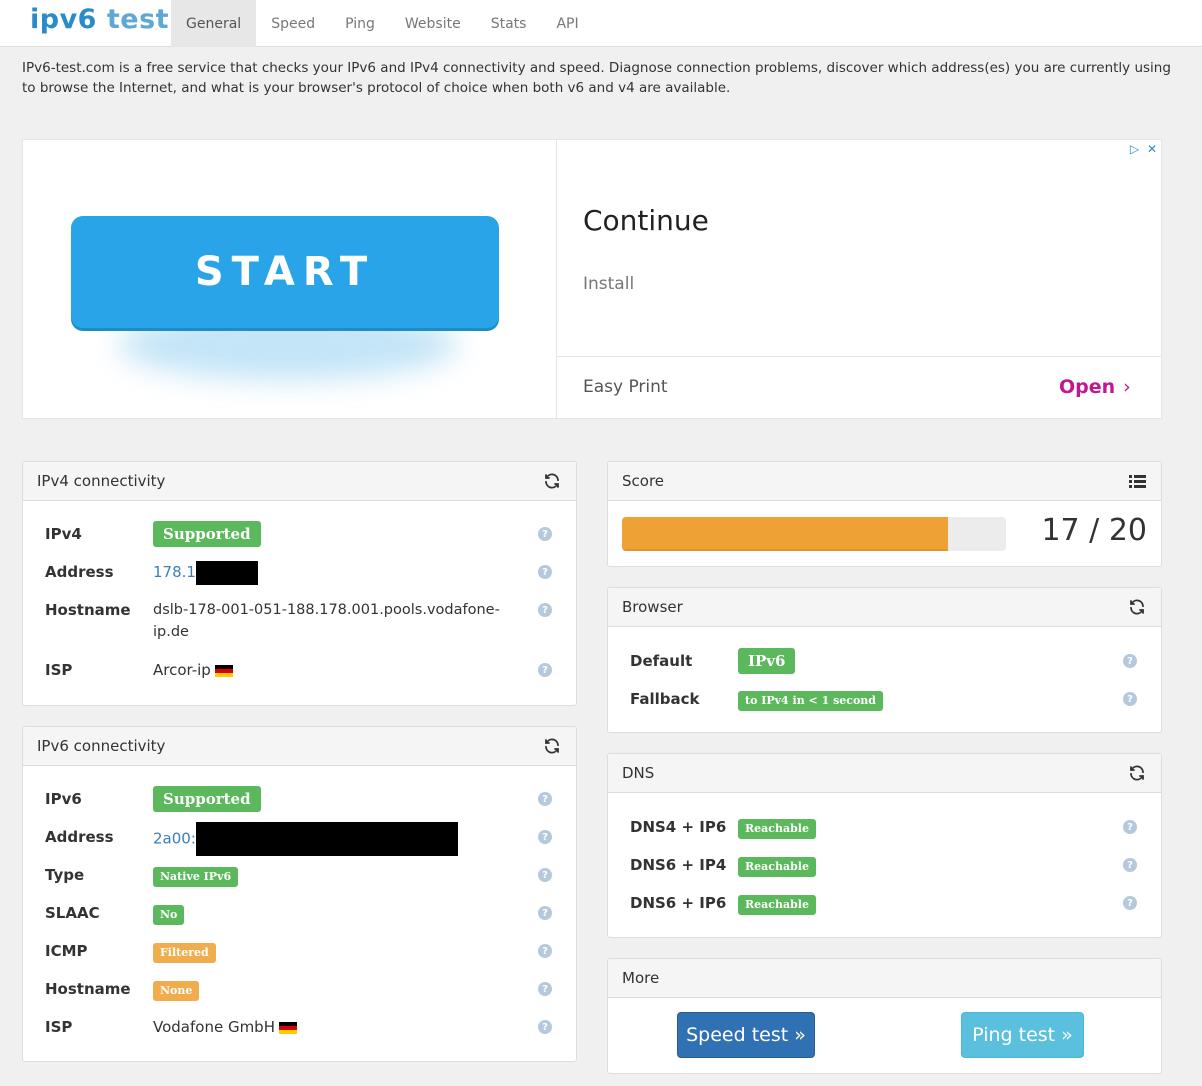 The width and height of the screenshot is (1202, 1086). What do you see at coordinates (299, 746) in the screenshot?
I see `ipv6-panel-header: IPv6 connectivity` at bounding box center [299, 746].